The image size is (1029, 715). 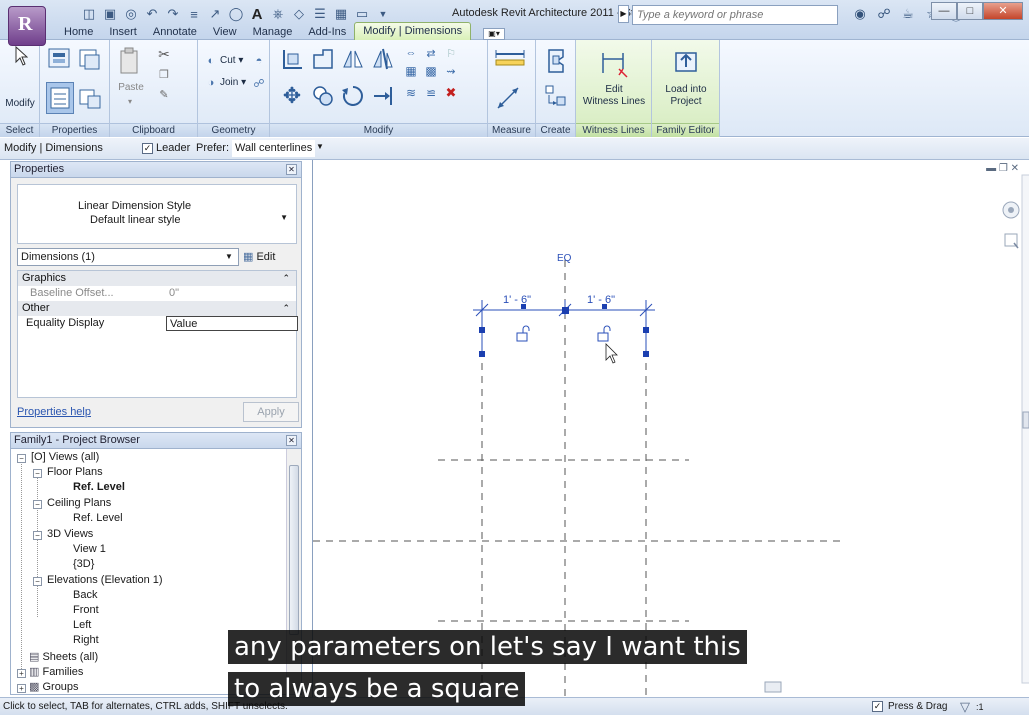 What do you see at coordinates (411, 53) in the screenshot?
I see `move-small-icon: ⇔` at bounding box center [411, 53].